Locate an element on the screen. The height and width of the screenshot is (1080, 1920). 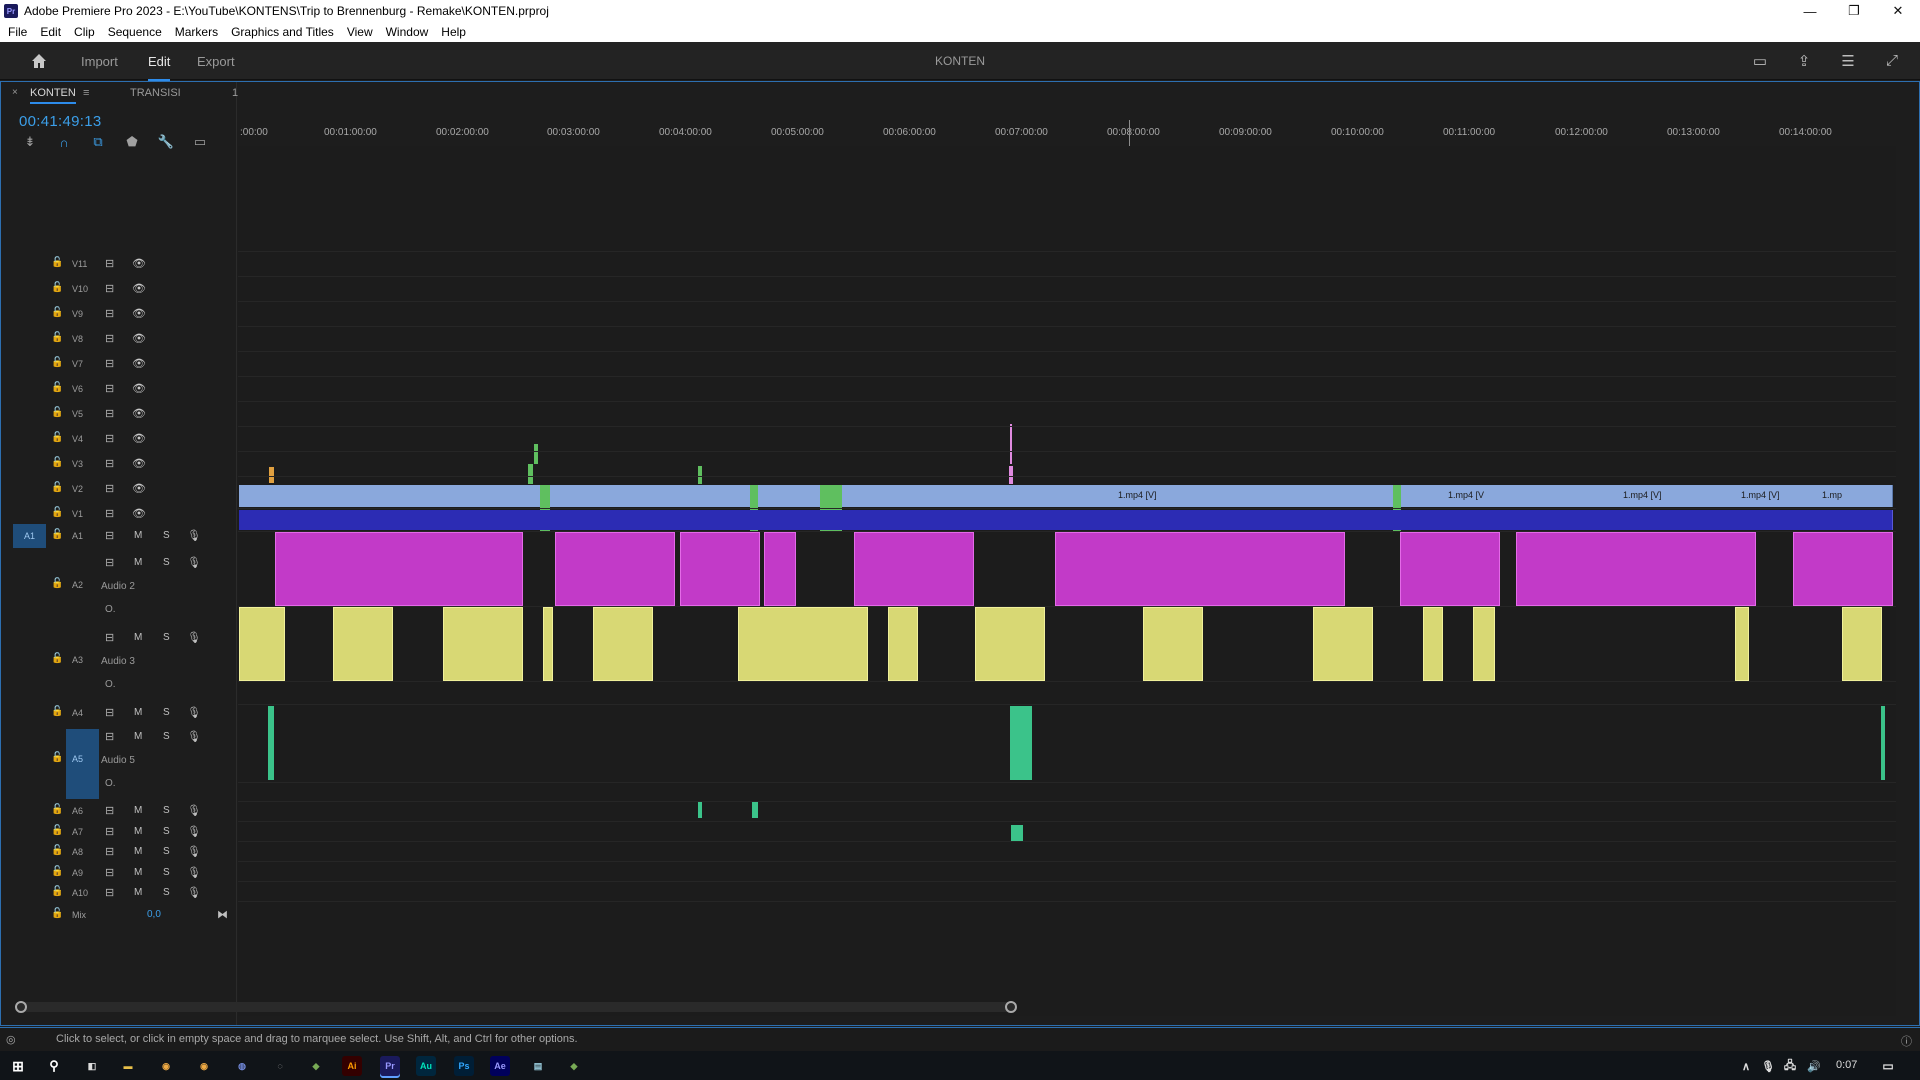
menu-file: File is located at coordinates (17, 32).